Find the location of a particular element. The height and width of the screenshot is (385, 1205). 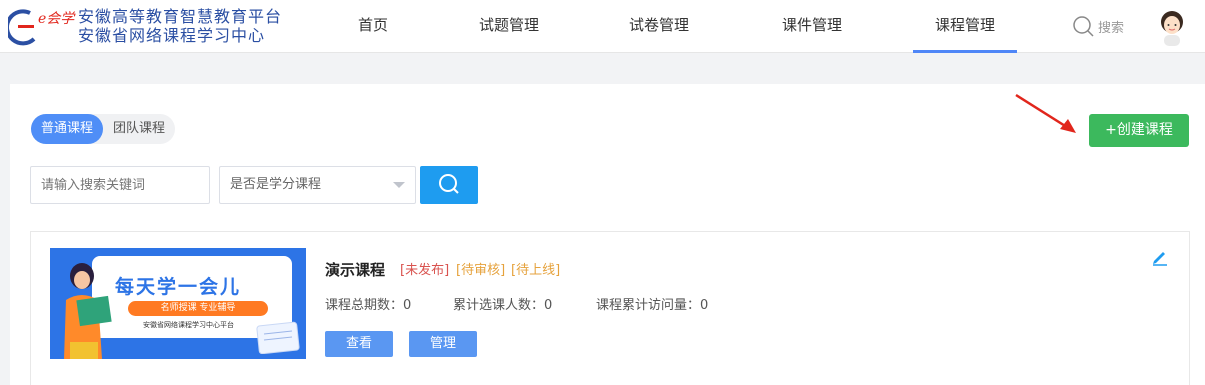

edit-icon is located at coordinates (1160, 257).